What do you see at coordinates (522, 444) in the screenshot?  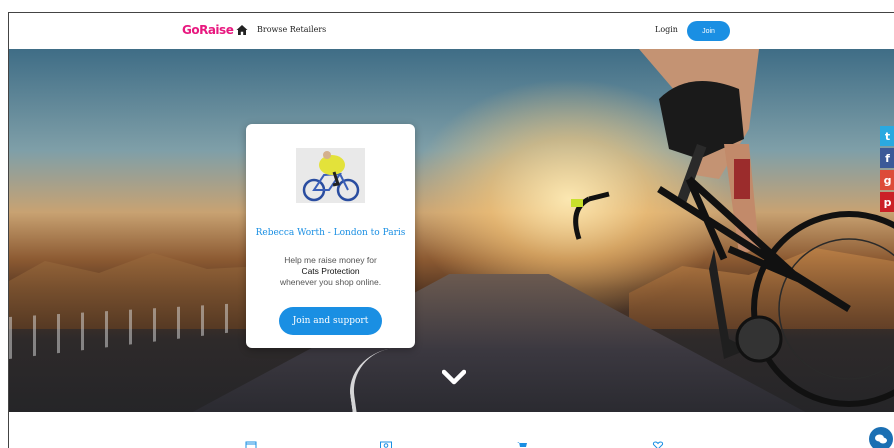 I see `cart-icon` at bounding box center [522, 444].